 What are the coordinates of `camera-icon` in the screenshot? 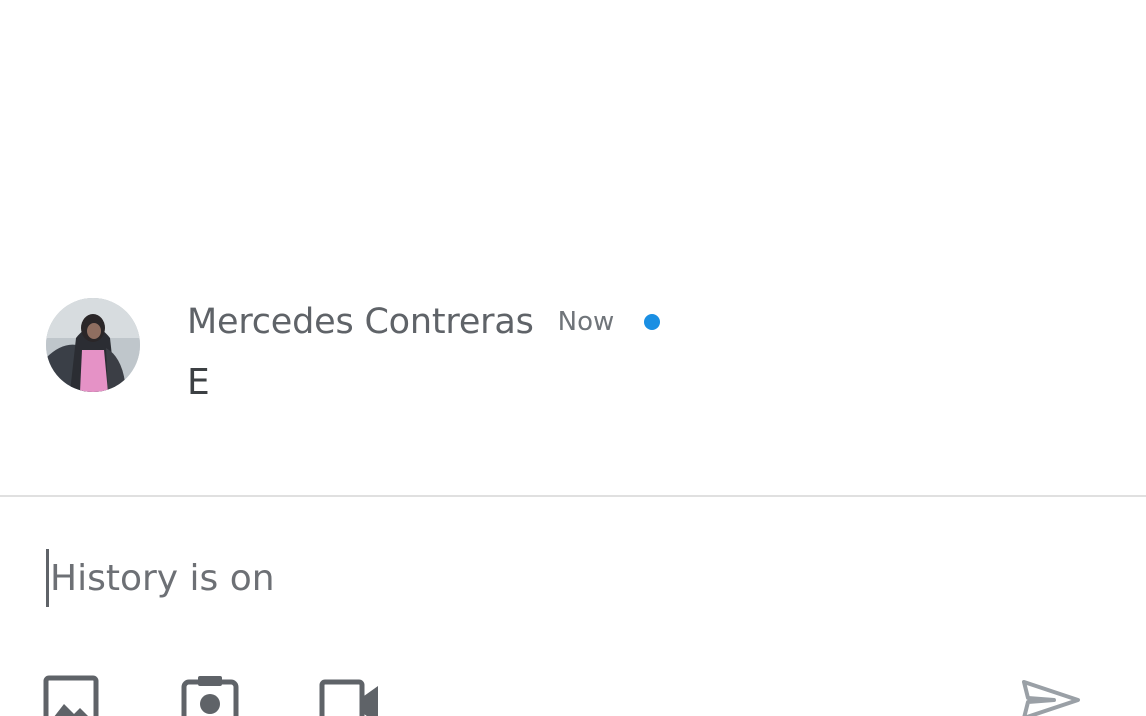 It's located at (210, 696).